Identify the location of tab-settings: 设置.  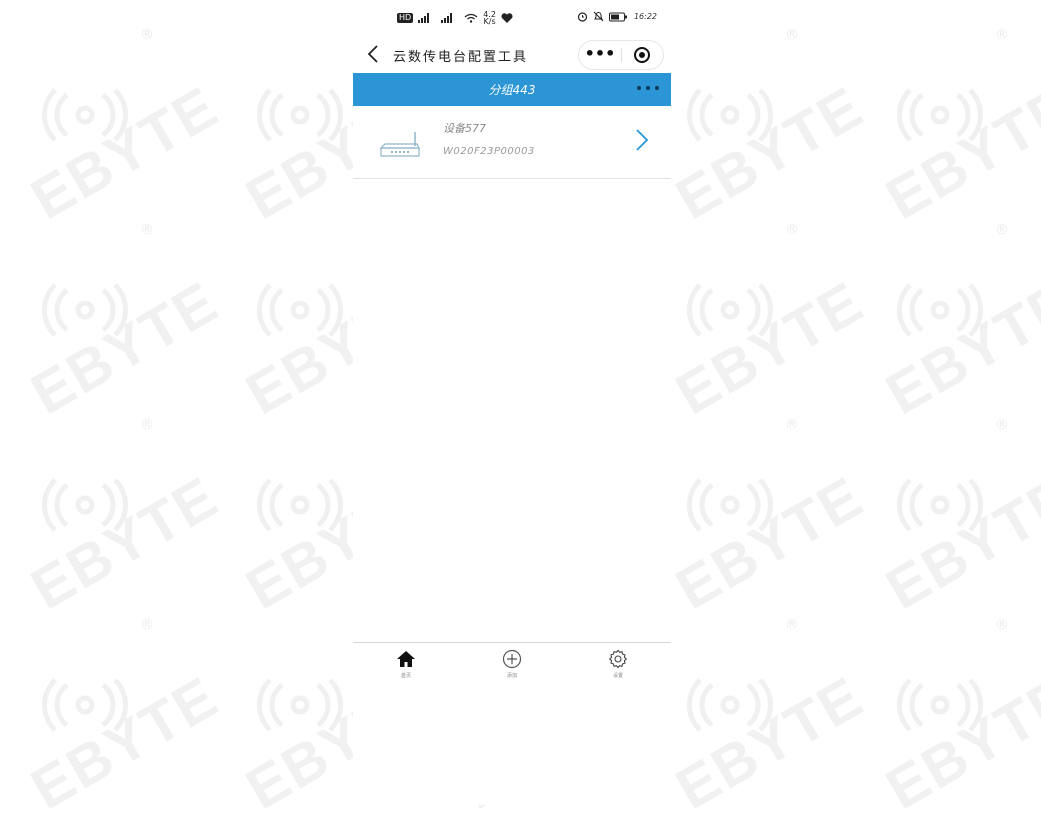
(618, 668).